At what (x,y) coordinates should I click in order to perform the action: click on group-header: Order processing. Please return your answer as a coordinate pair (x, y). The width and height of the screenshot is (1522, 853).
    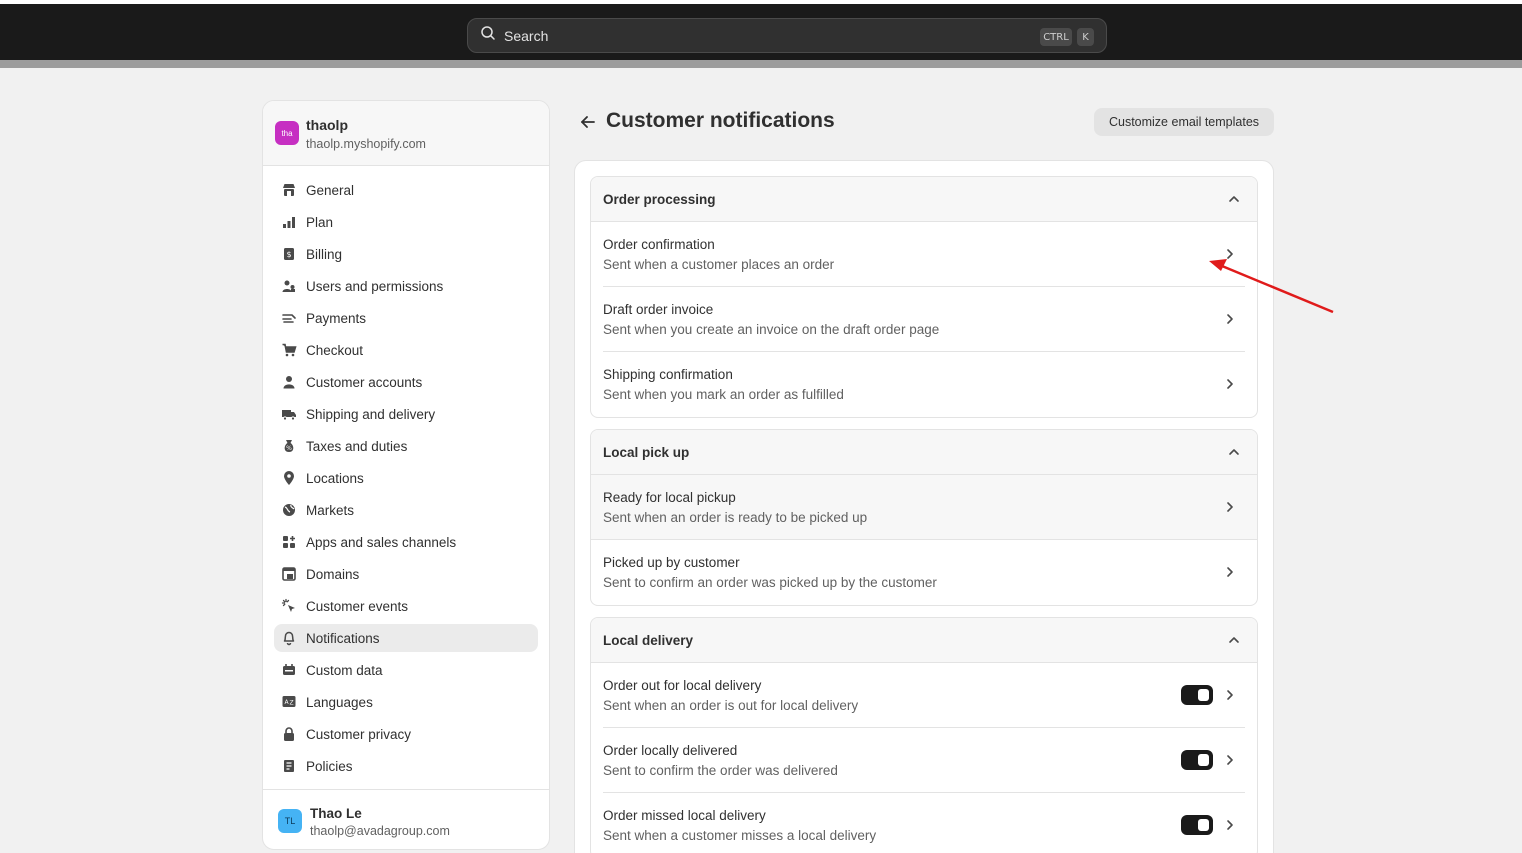
    Looking at the image, I should click on (924, 199).